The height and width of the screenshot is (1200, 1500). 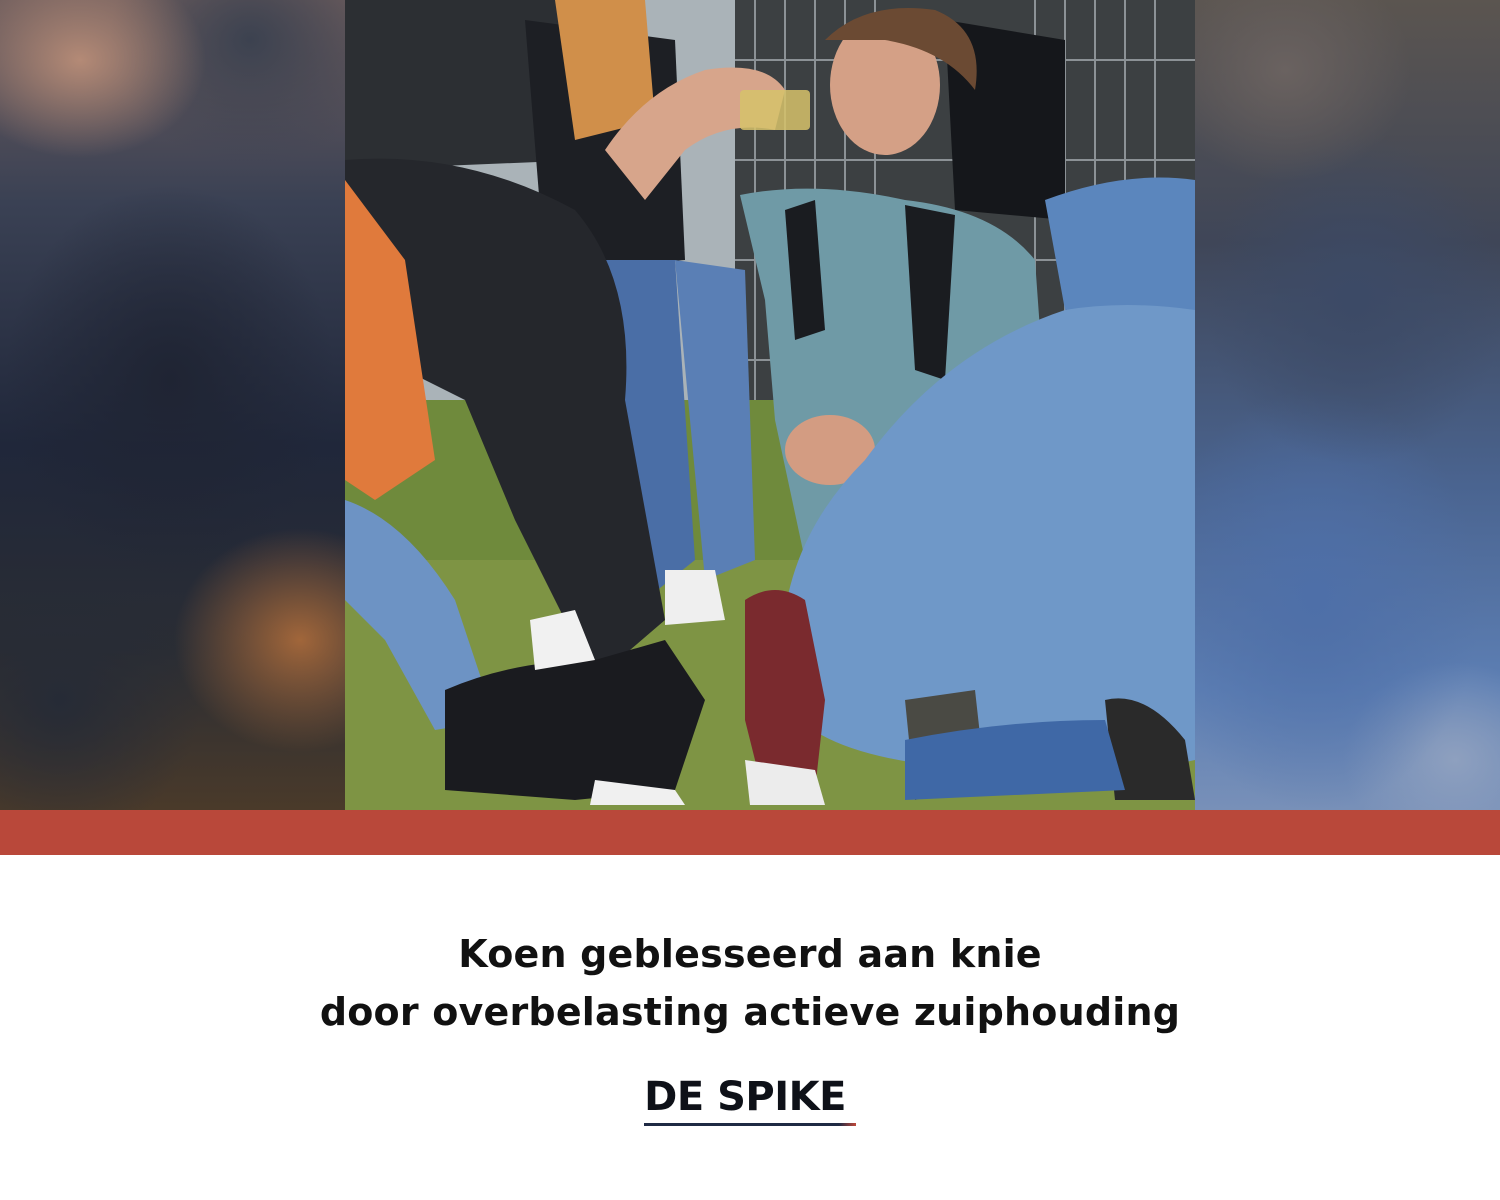 What do you see at coordinates (750, 832) in the screenshot?
I see `accent-bar` at bounding box center [750, 832].